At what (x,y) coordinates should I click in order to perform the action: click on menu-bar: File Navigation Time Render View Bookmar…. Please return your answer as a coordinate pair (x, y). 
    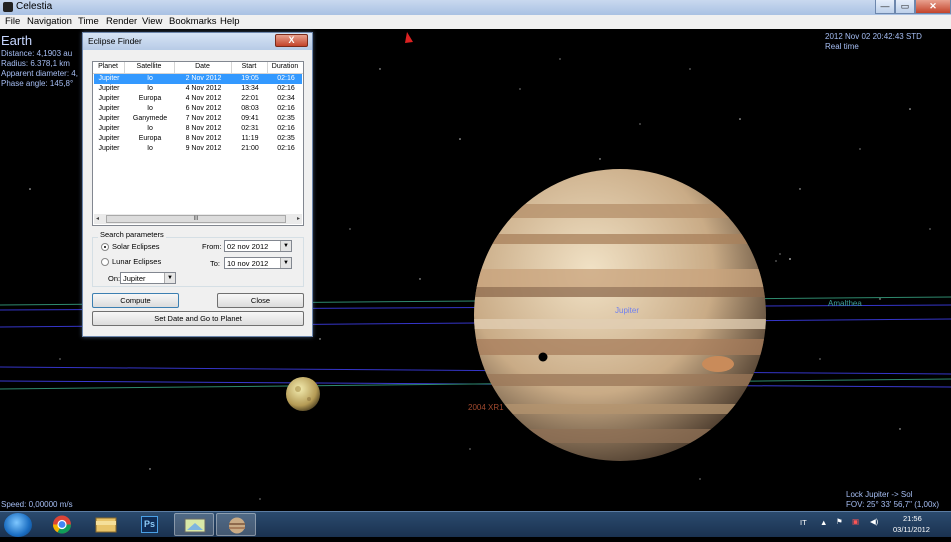
    Looking at the image, I should click on (475, 22).